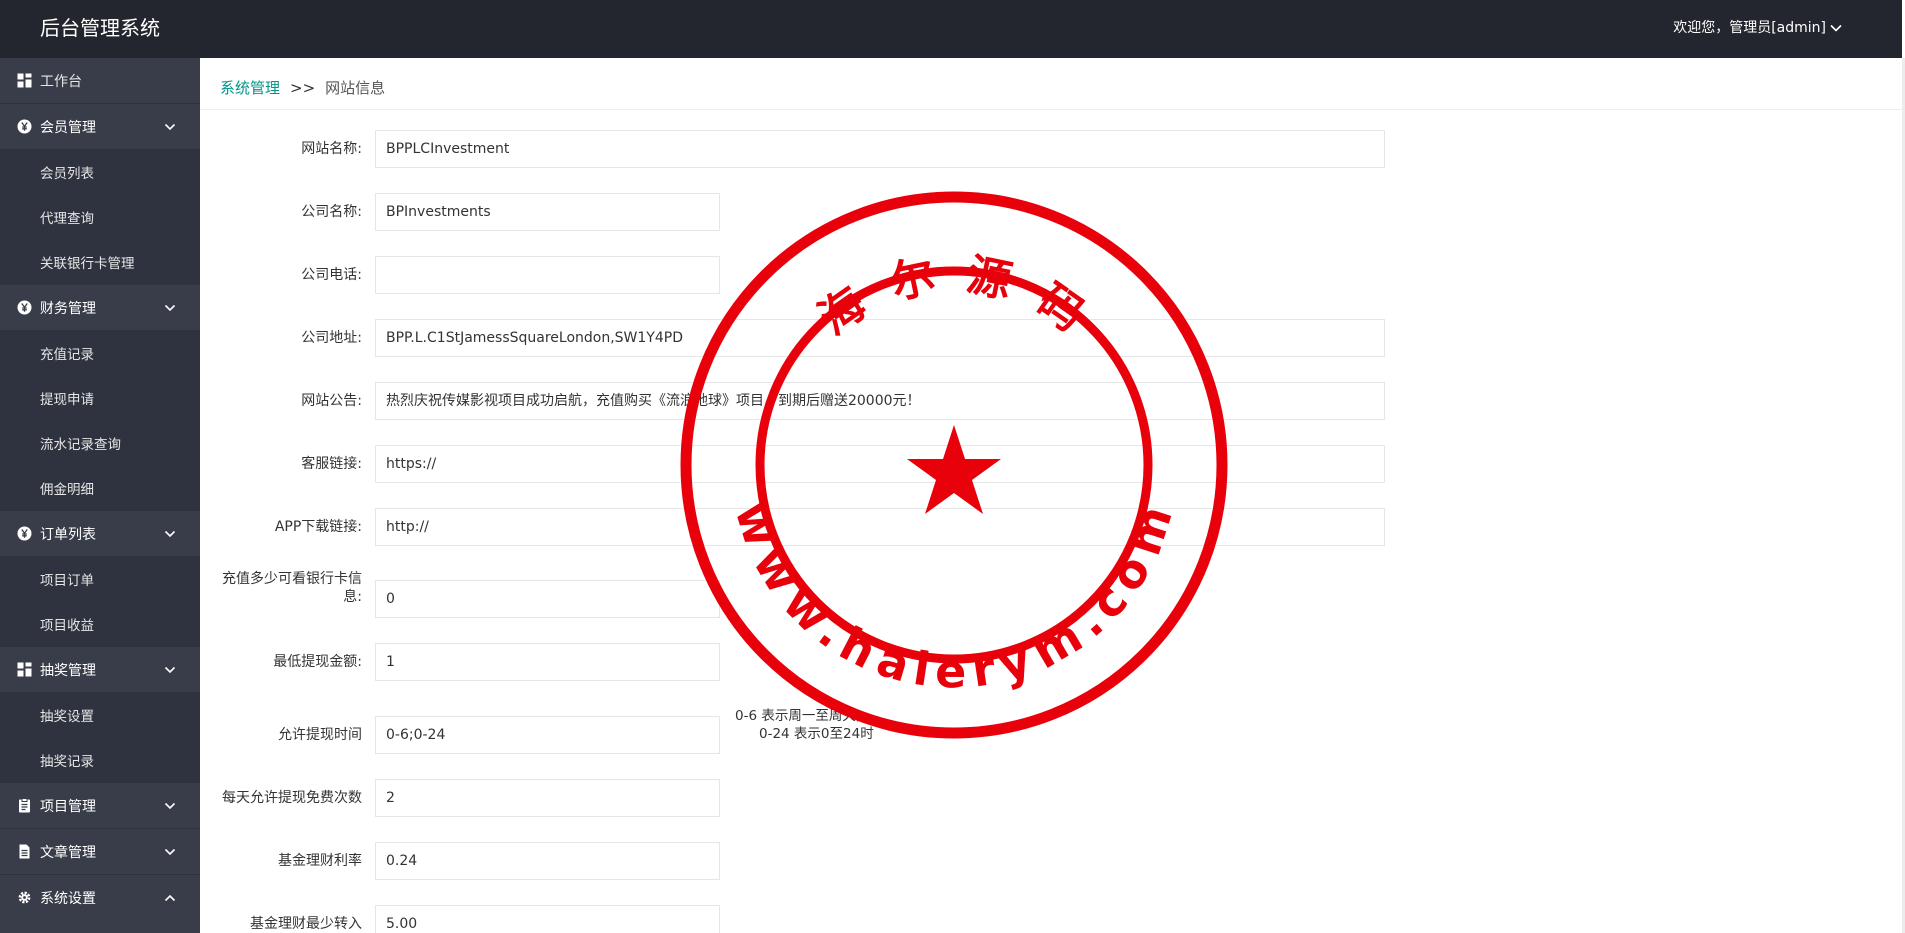 The height and width of the screenshot is (933, 1905). I want to click on withdraw-time-hint: 0-6 表示周一至周天, 0-24 表示0至24时, so click(804, 725).